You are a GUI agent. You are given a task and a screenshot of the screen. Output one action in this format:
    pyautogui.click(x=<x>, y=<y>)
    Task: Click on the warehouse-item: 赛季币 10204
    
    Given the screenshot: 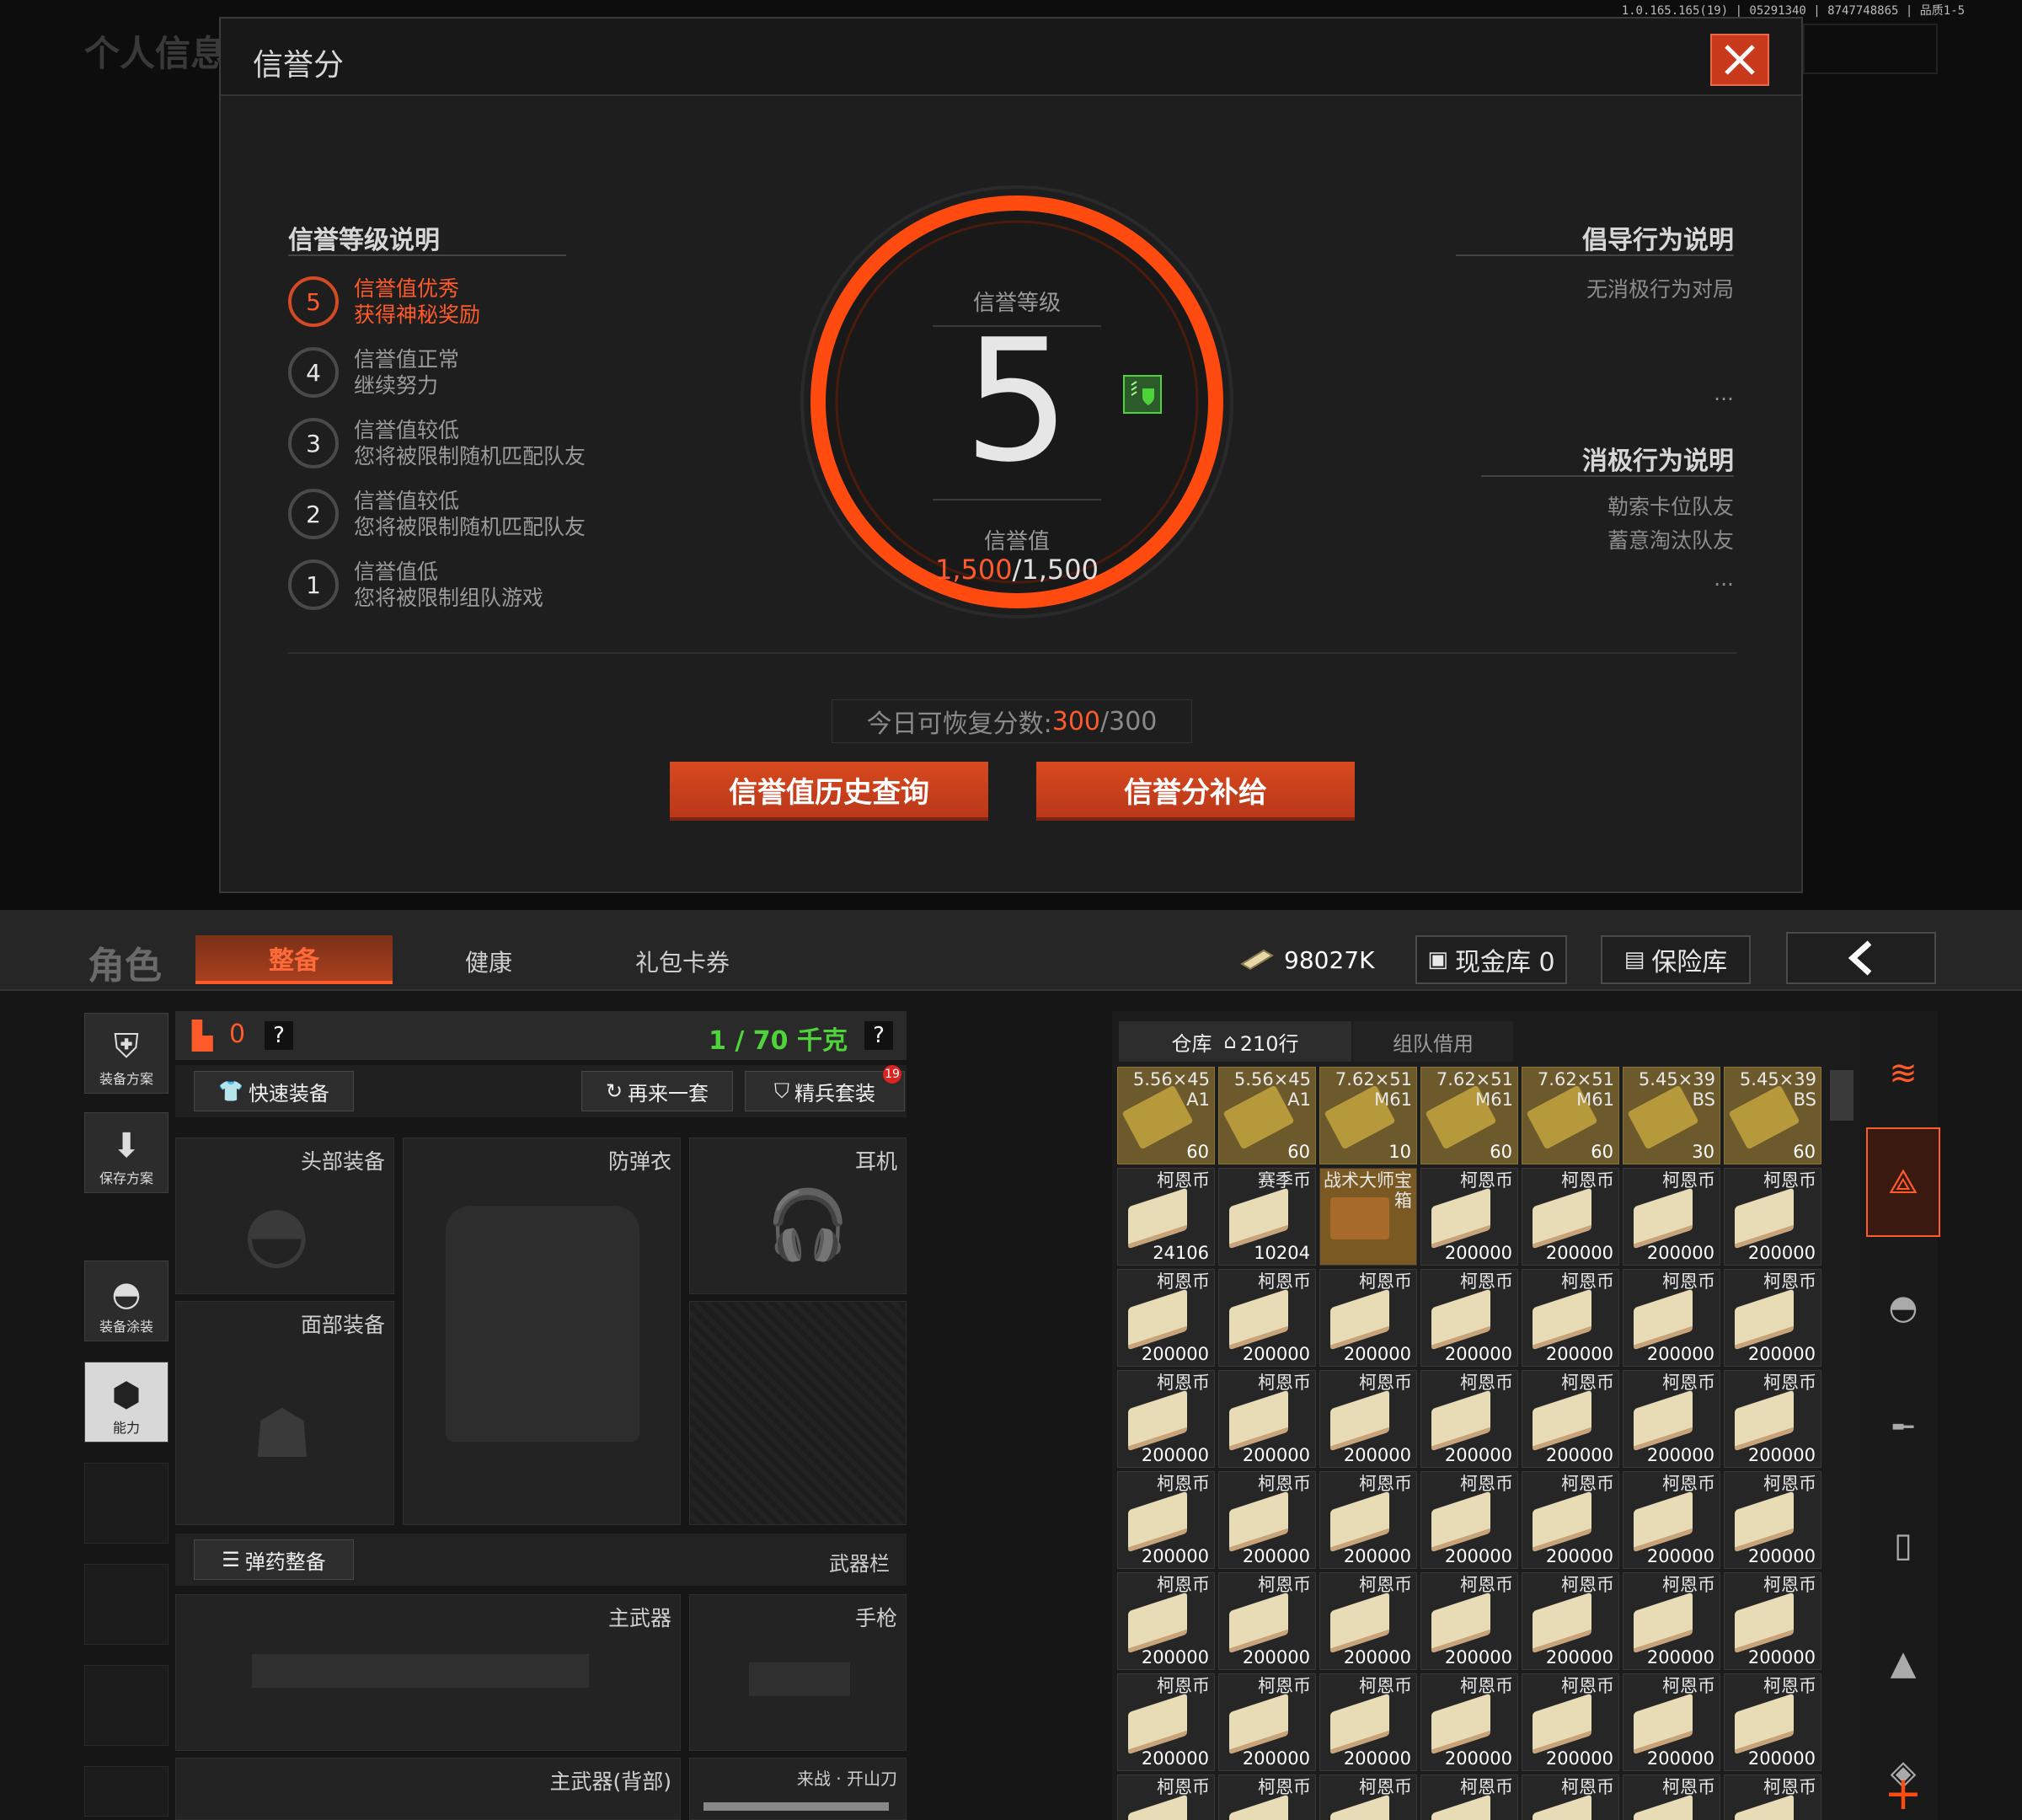 What is the action you would take?
    pyautogui.click(x=1267, y=1217)
    